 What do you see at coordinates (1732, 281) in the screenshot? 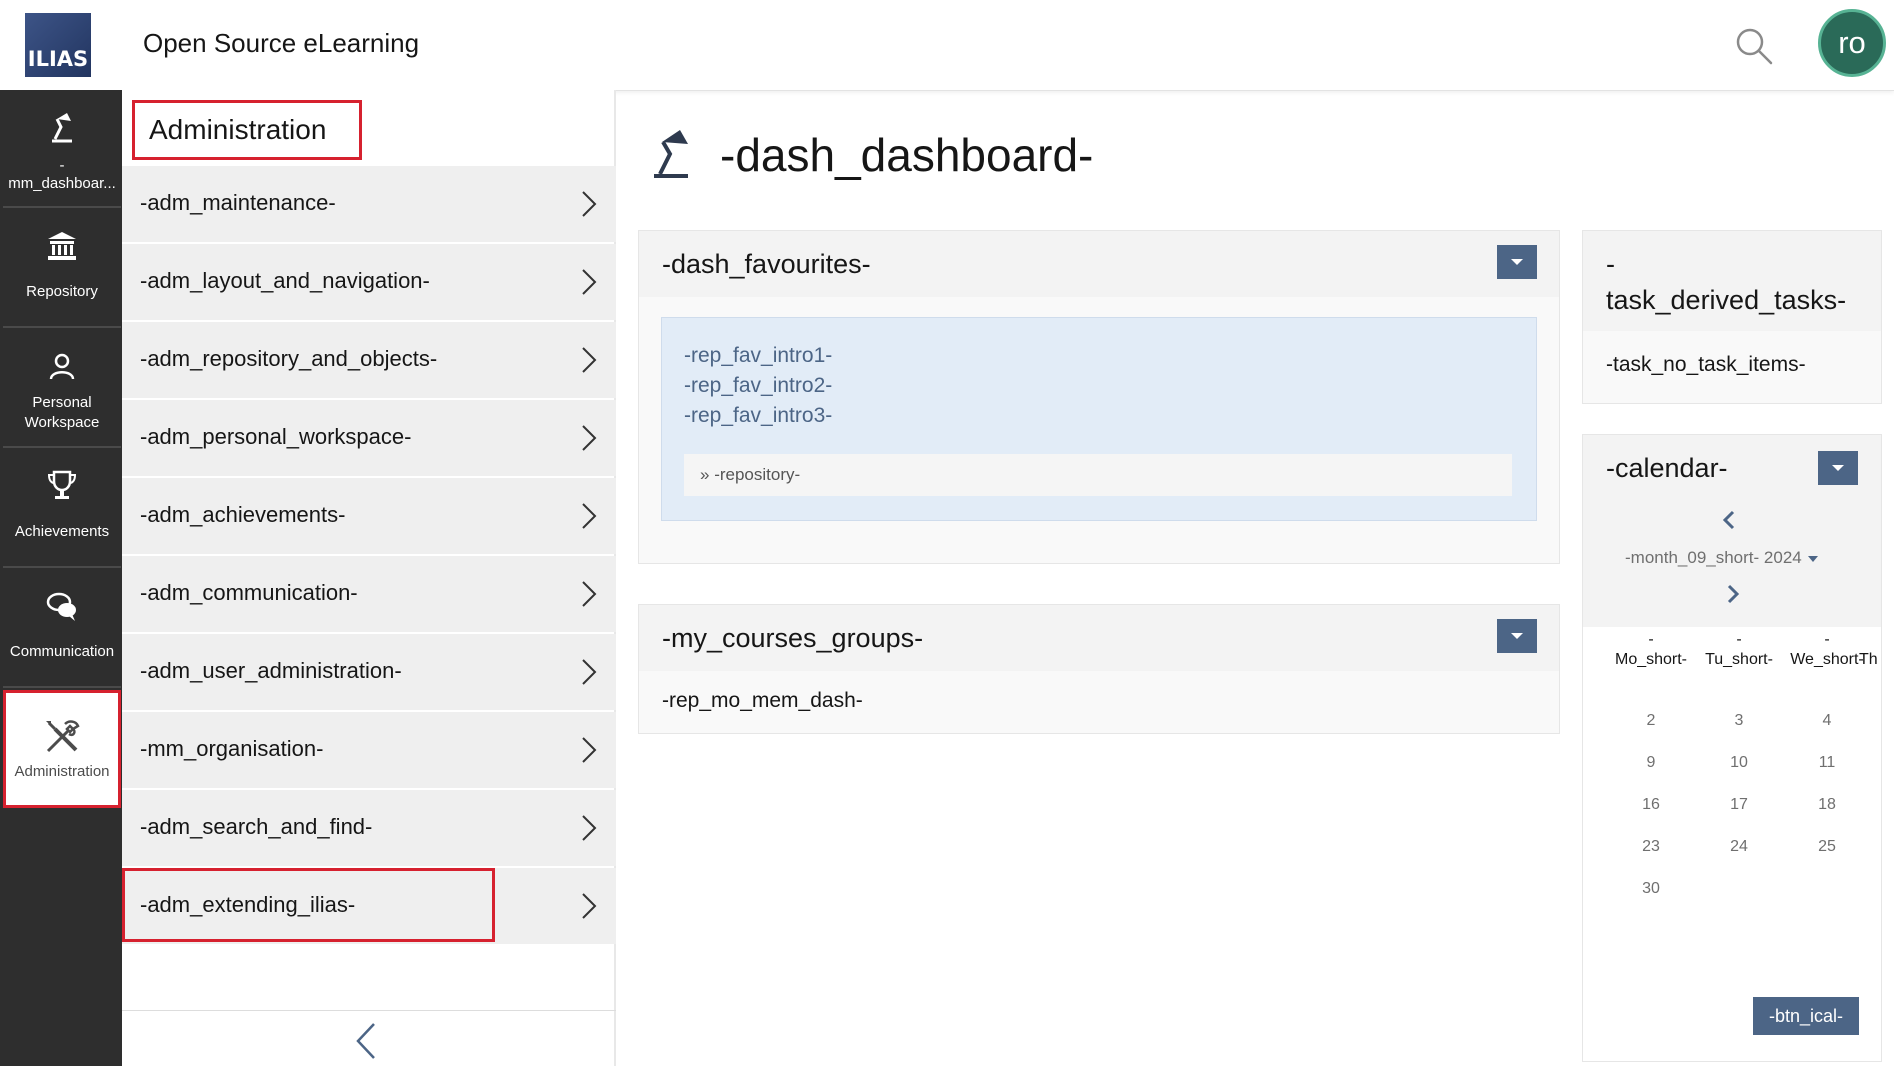
I see `panel-header: - task_derived_tasks-` at bounding box center [1732, 281].